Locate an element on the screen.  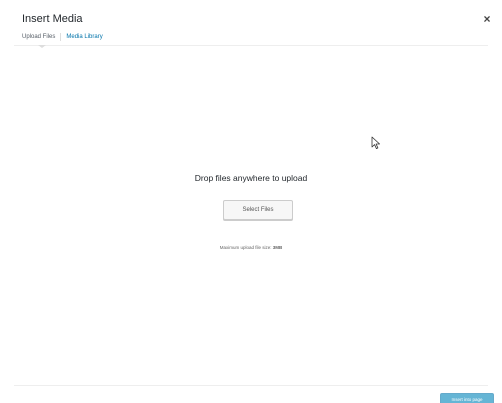
mouse-pointer-icon is located at coordinates (375, 142).